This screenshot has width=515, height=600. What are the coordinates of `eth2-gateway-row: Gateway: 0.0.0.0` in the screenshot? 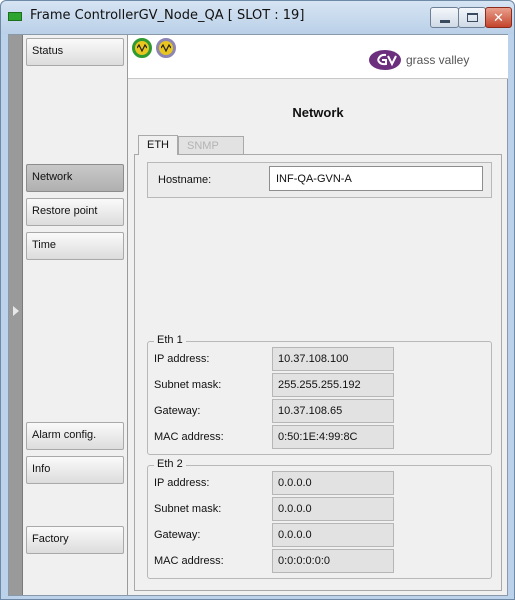 It's located at (320, 535).